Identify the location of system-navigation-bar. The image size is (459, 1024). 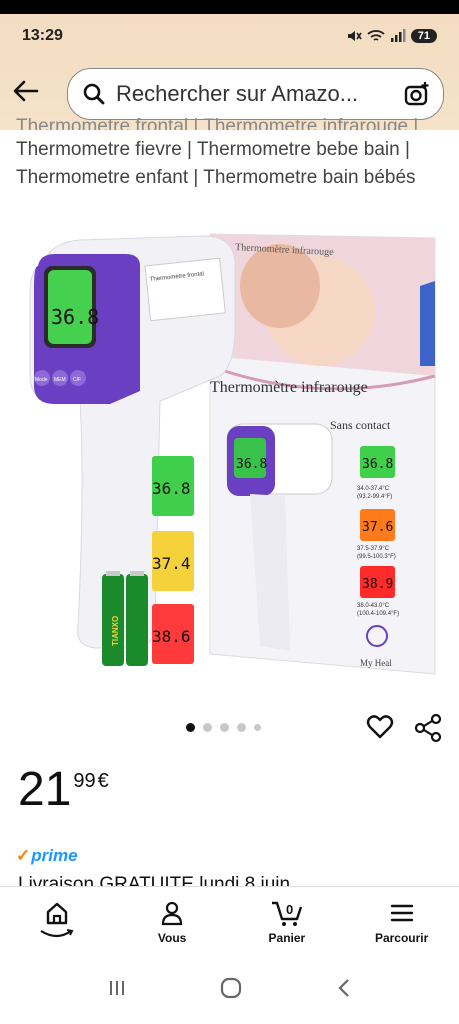
(229, 988).